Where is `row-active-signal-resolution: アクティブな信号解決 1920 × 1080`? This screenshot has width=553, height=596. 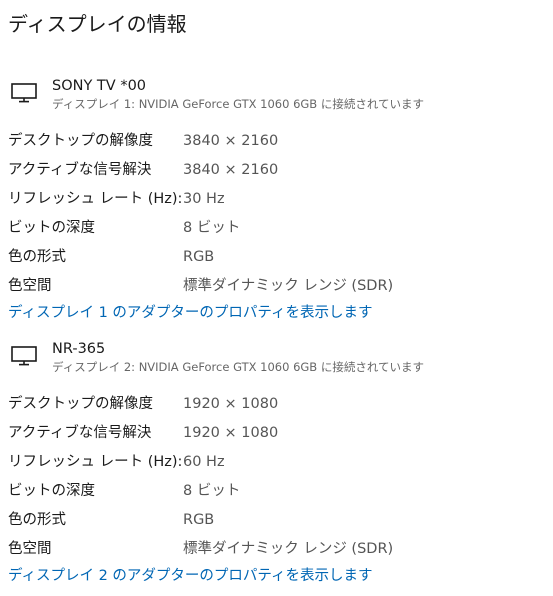
row-active-signal-resolution: アクティブな信号解決 1920 × 1080 is located at coordinates (276, 433).